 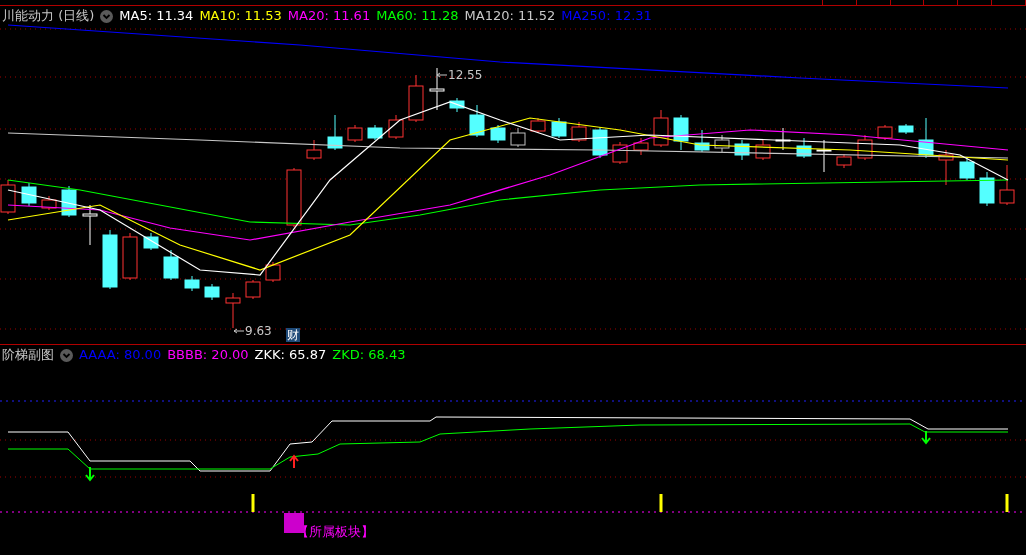 I want to click on finance-badge: 财, so click(x=293, y=335).